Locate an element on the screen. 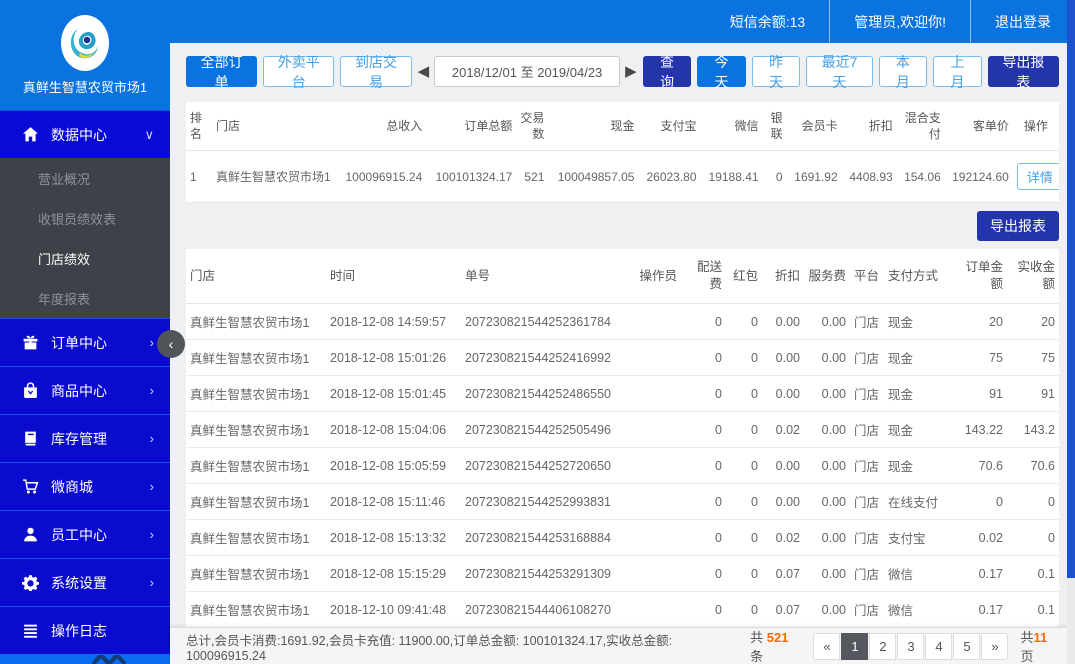 This screenshot has width=1075, height=664. date-next-icon: ▶ is located at coordinates (631, 71).